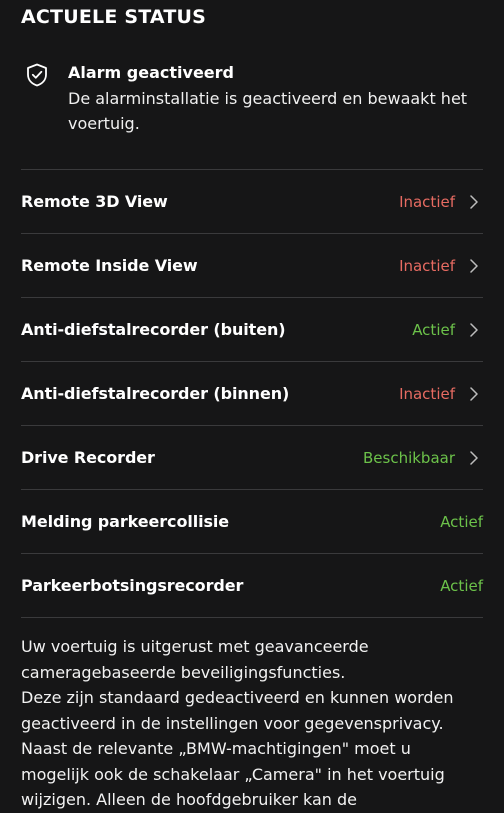  What do you see at coordinates (252, 458) in the screenshot?
I see `status-row-drive-recorder: Drive Recorder Beschikbaar` at bounding box center [252, 458].